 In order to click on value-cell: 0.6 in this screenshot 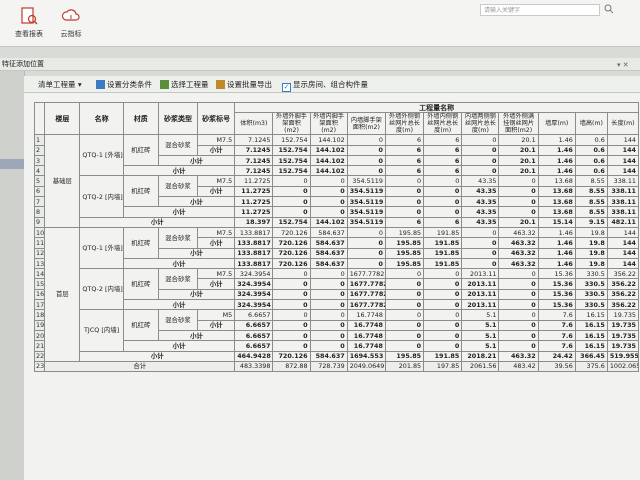, I will do `click(591, 171)`.